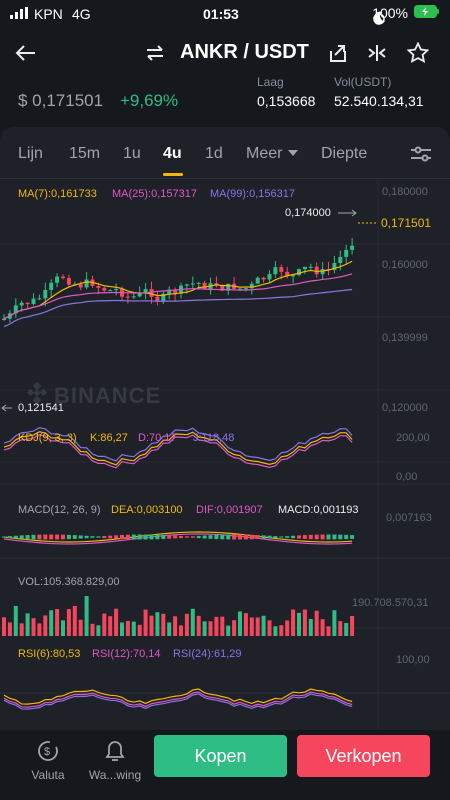  What do you see at coordinates (155, 53) in the screenshot?
I see `swap-icon` at bounding box center [155, 53].